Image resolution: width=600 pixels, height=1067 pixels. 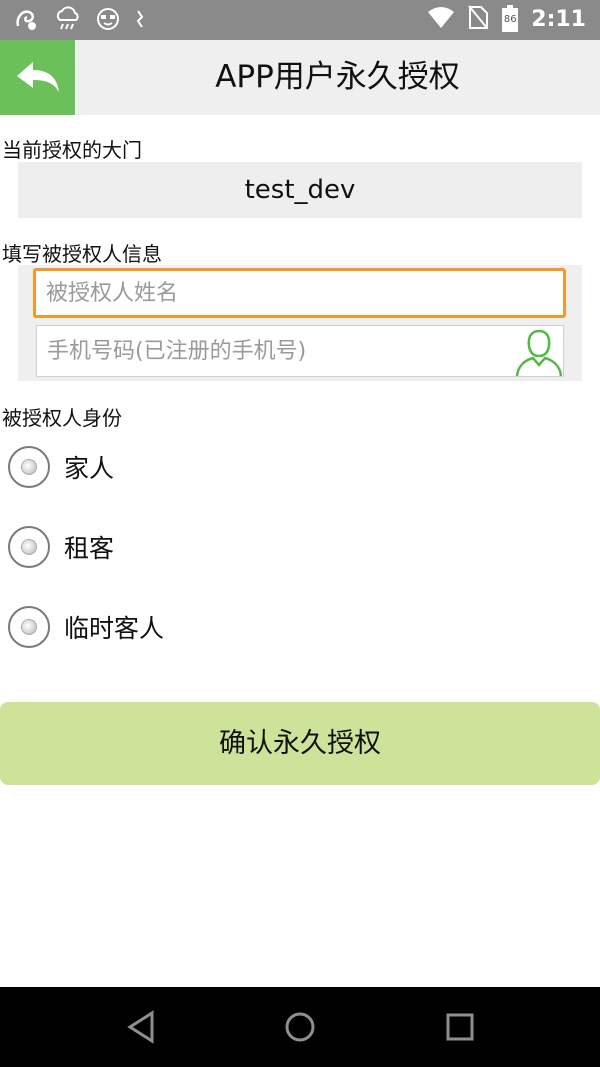 I want to click on back-triangle-icon, so click(x=140, y=1027).